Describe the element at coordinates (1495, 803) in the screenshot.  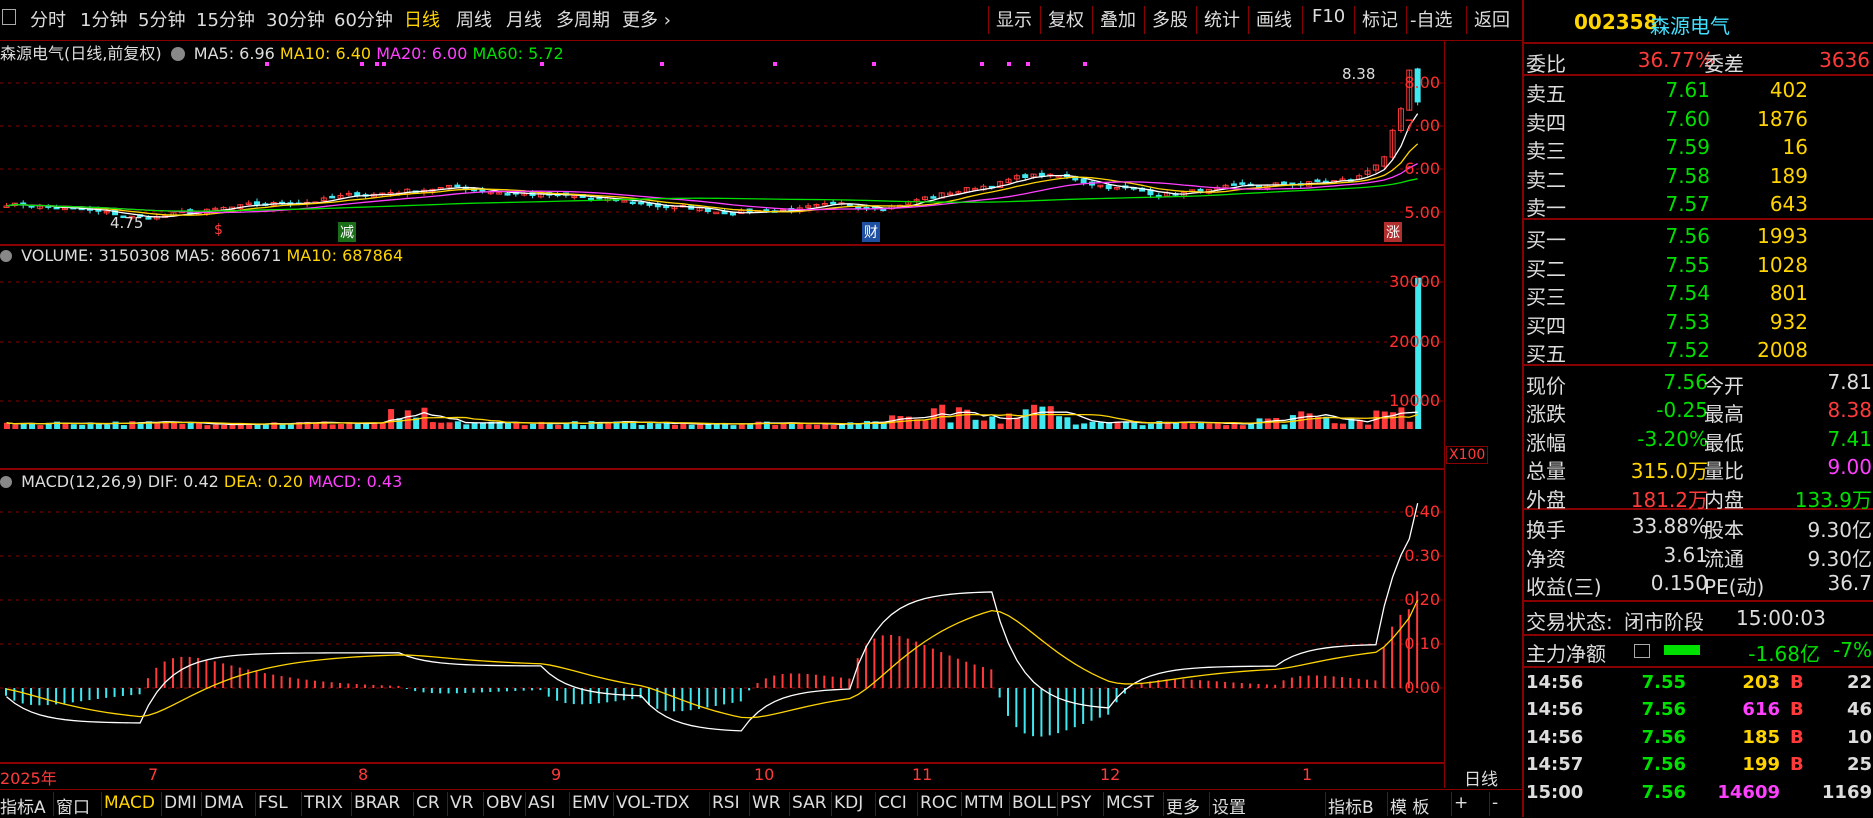
I see `indicator-tab: -` at that location.